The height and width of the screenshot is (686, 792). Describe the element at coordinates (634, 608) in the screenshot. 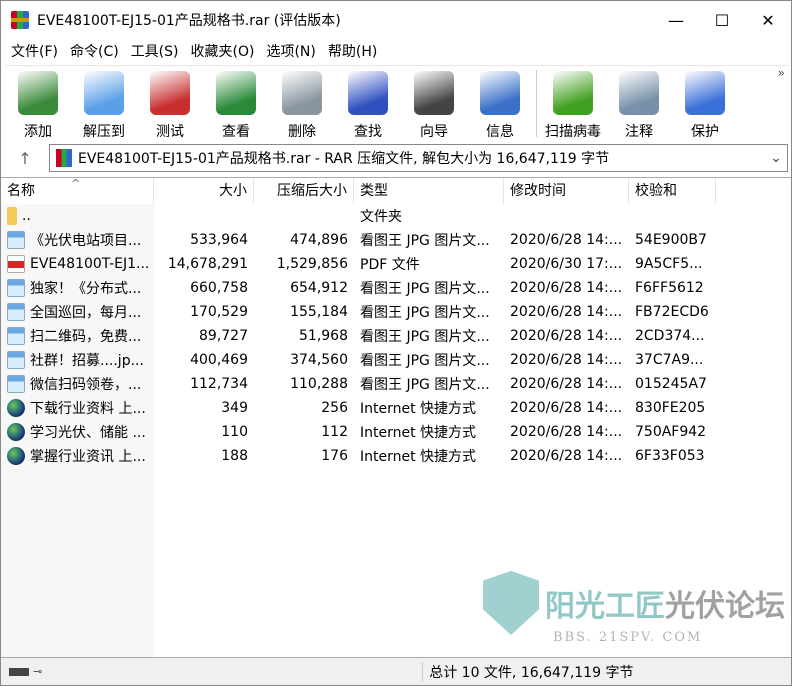

I see `watermark-logo: 阳光工匠 光伏论坛 BBS. 21SPV. COM` at that location.